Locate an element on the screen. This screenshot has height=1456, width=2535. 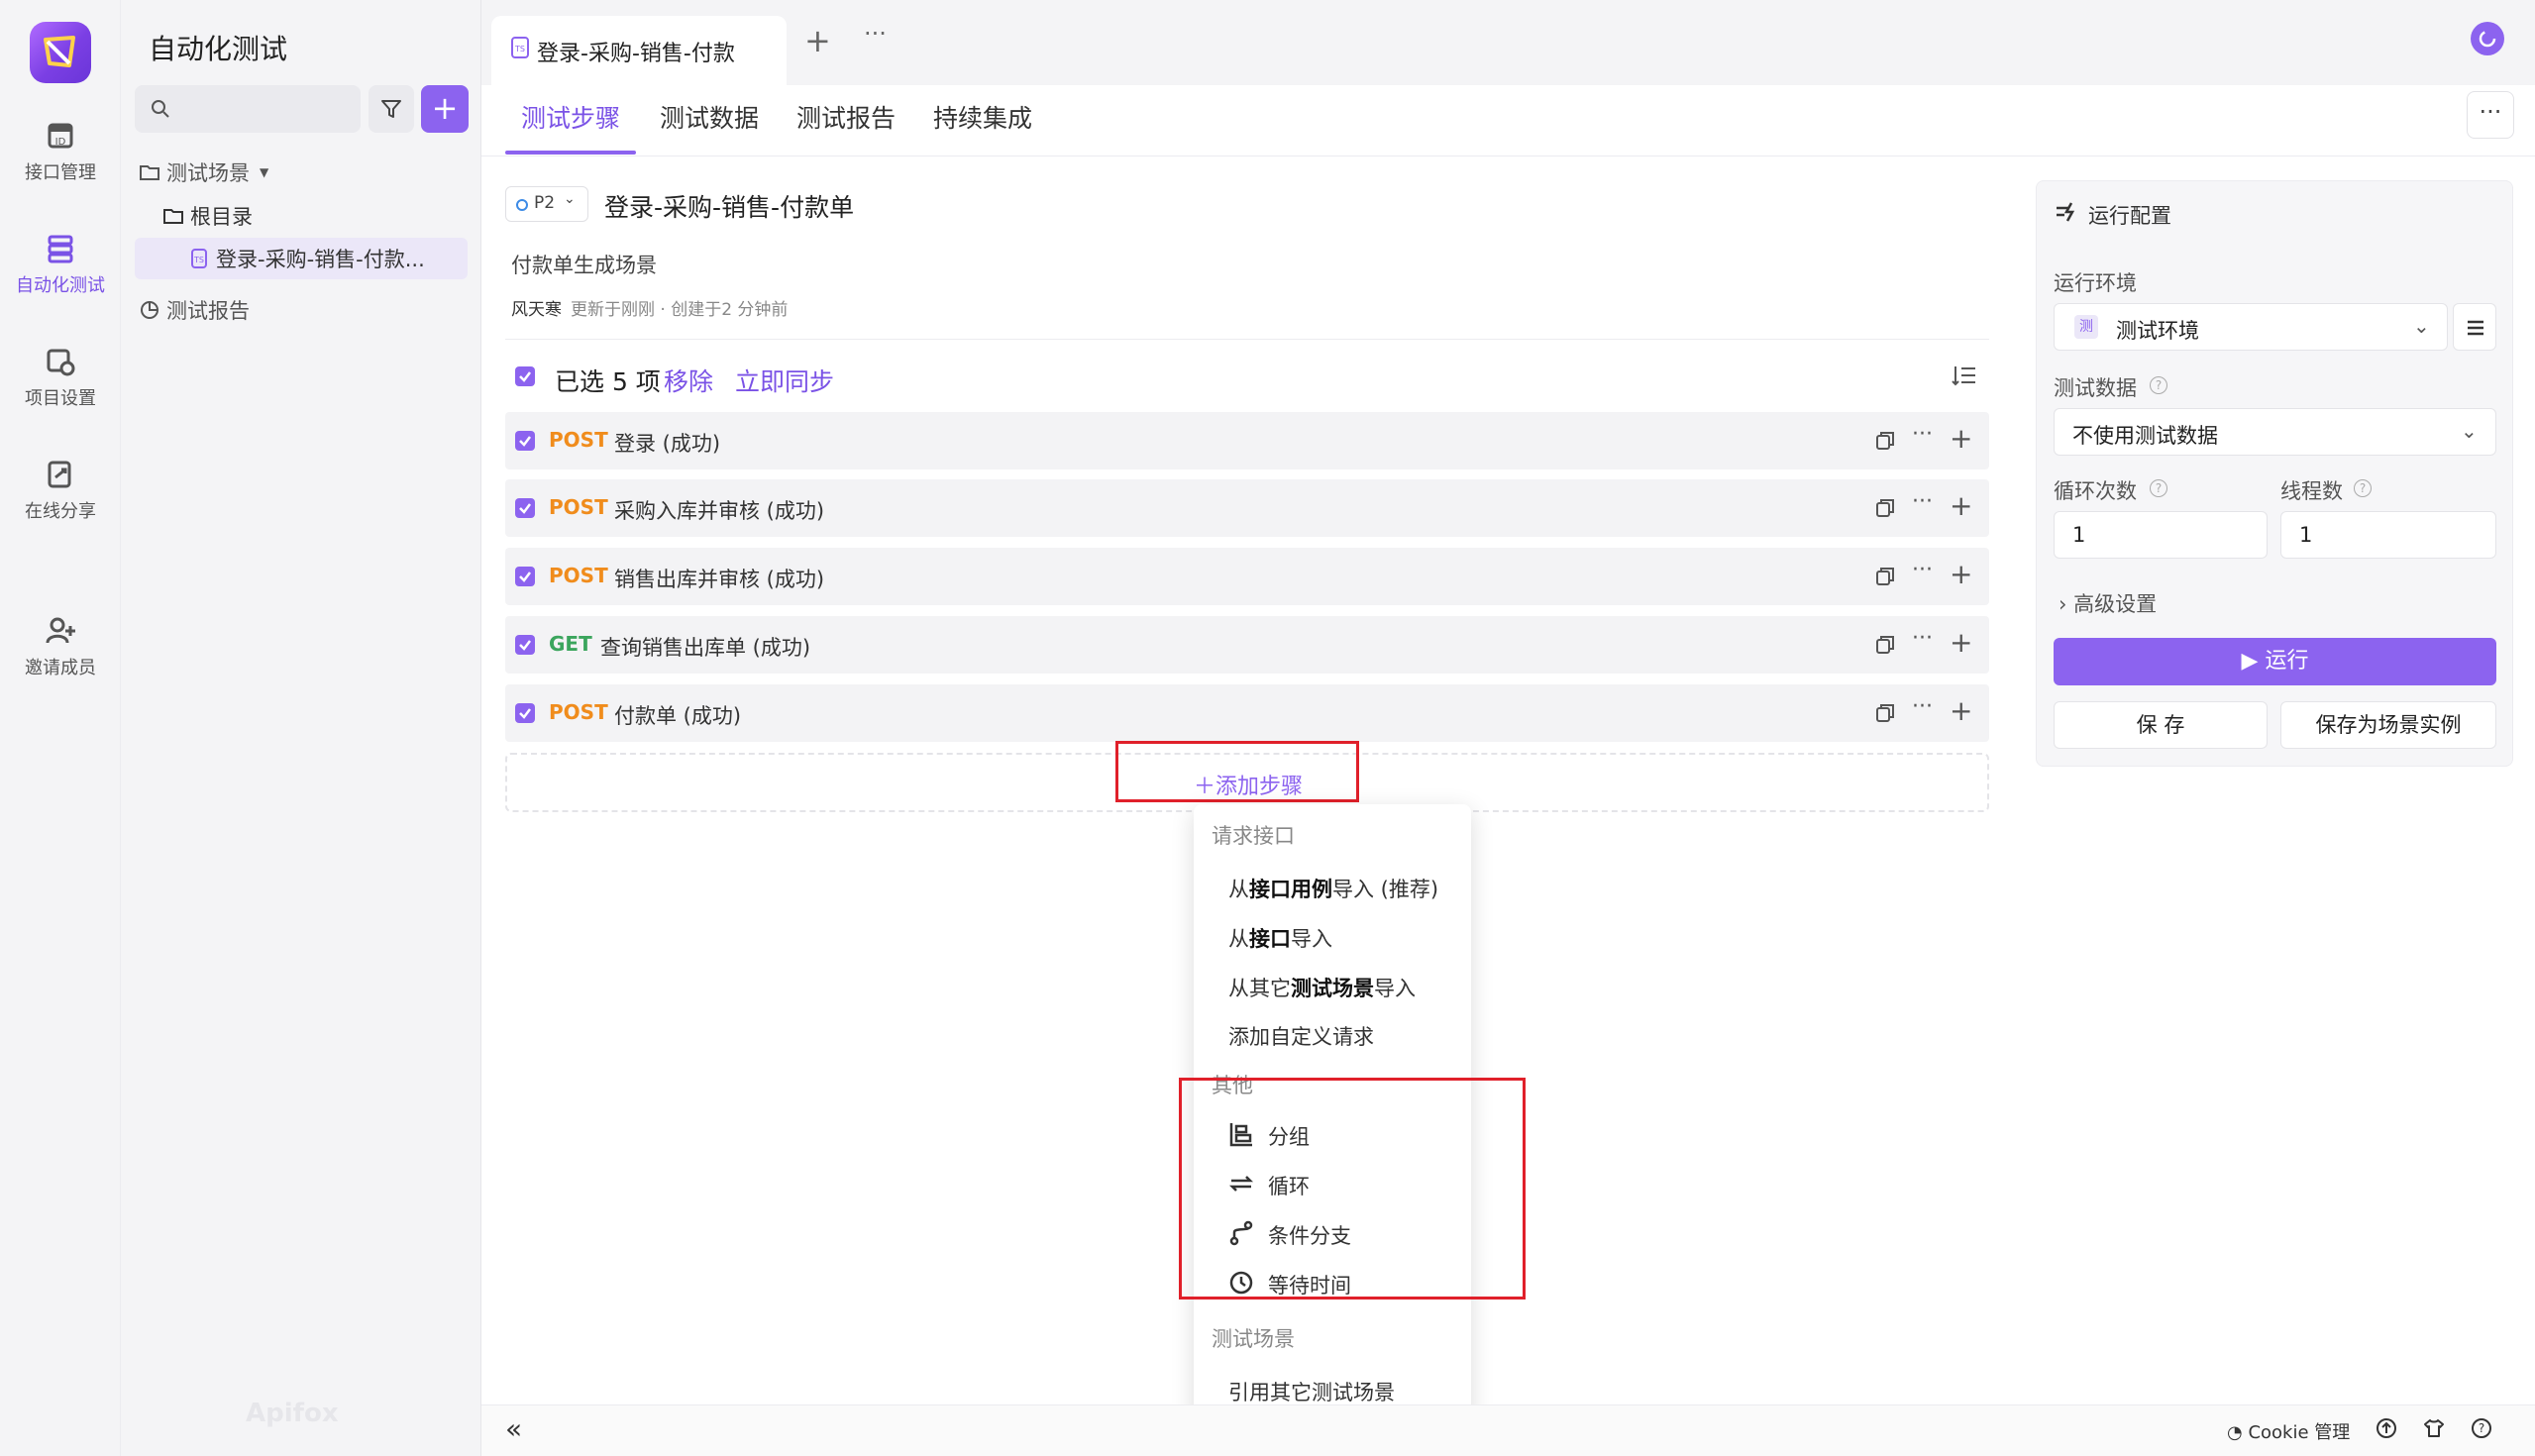
advanced-settings-toggle: › 高级设置 is located at coordinates (2108, 603).